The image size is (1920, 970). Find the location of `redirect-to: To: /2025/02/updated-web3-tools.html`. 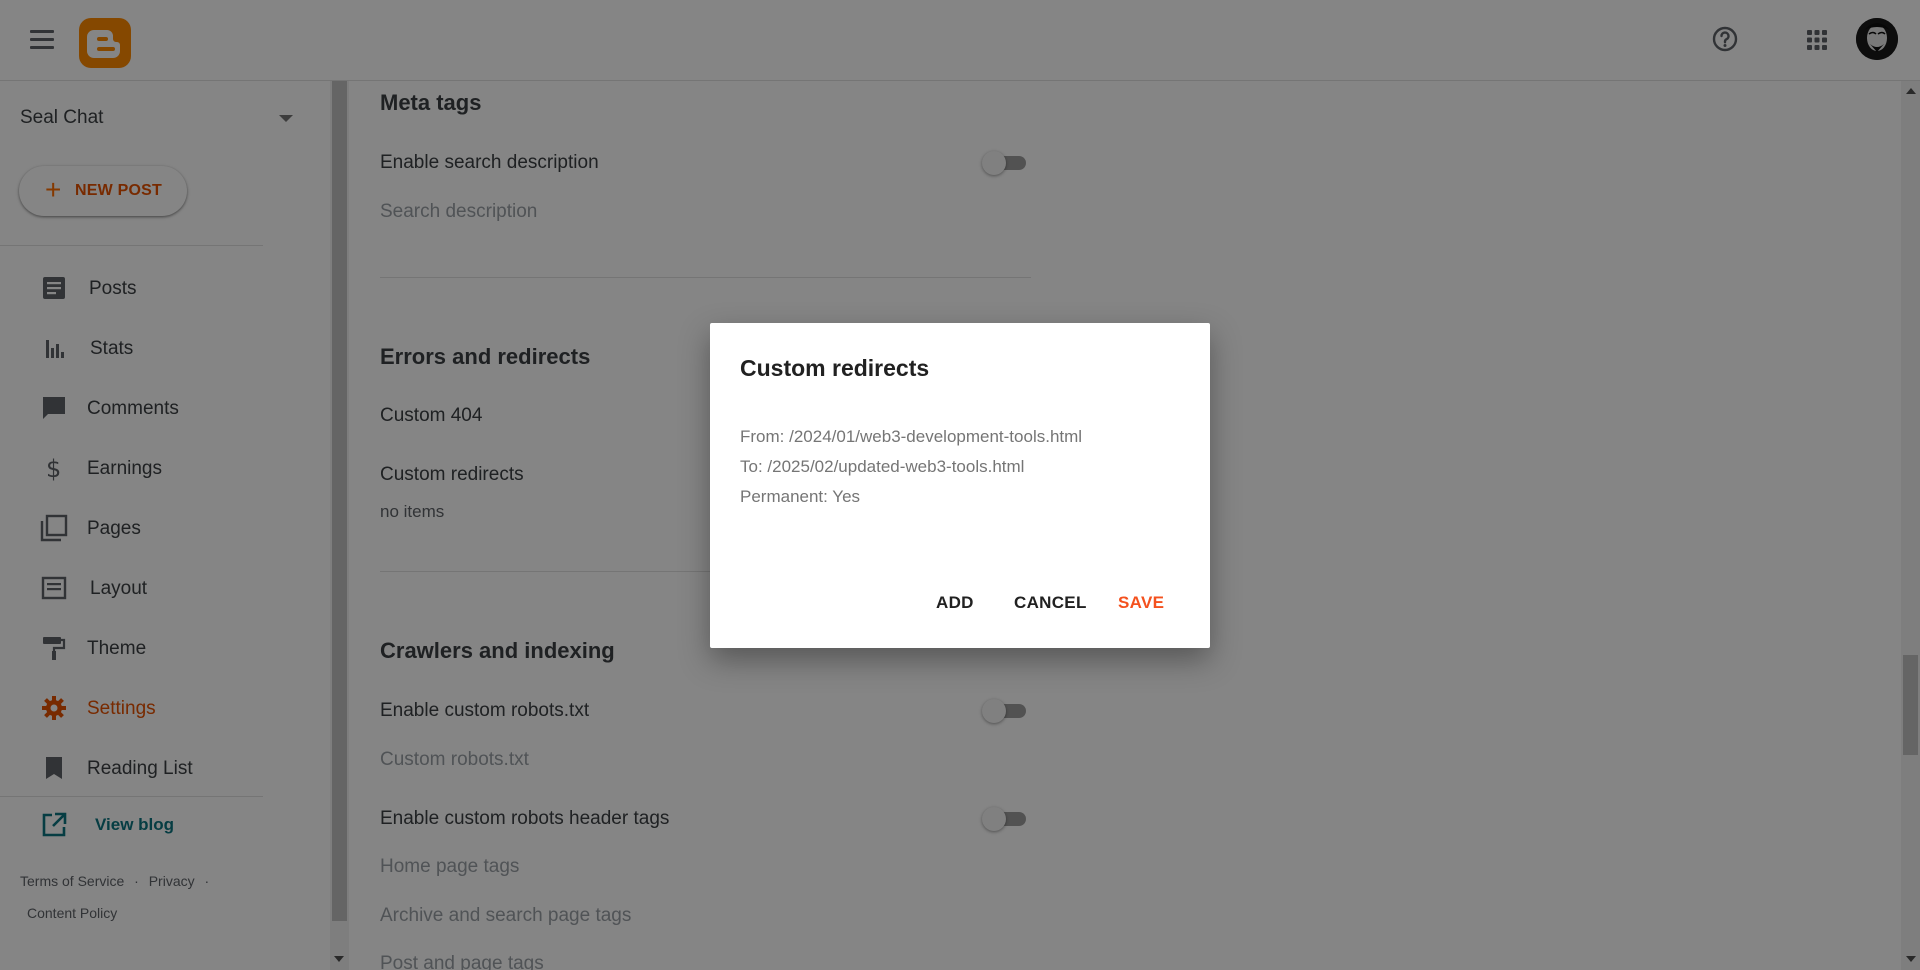

redirect-to: To: /2025/02/updated-web3-tools.html is located at coordinates (882, 466).